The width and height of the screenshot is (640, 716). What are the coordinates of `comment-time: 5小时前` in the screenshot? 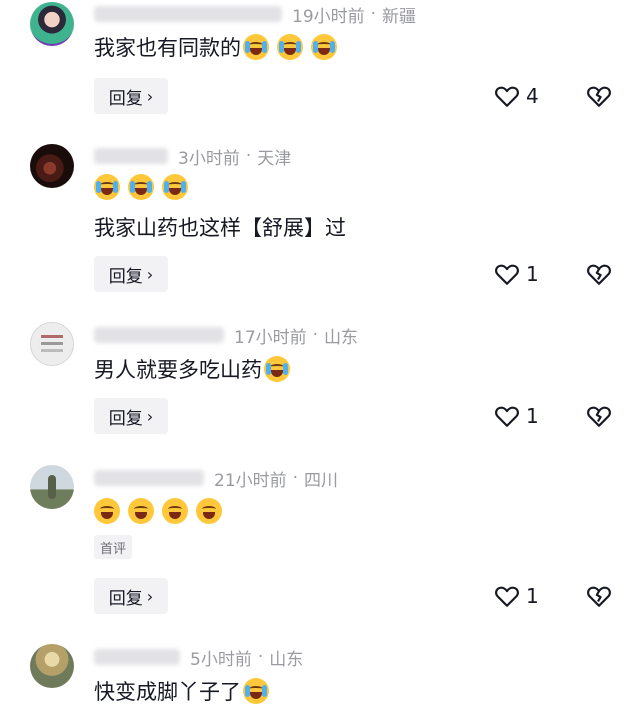 It's located at (221, 659).